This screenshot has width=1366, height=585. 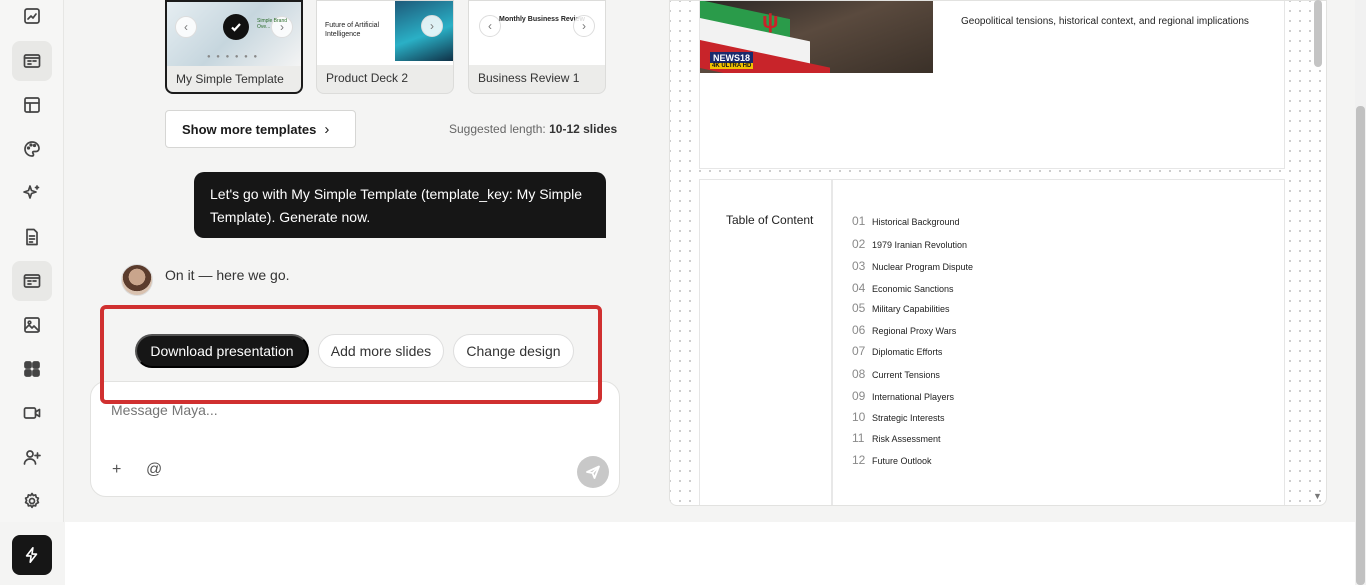 I want to click on toc-item: 07 Diplomatic Efforts, so click(x=897, y=351).